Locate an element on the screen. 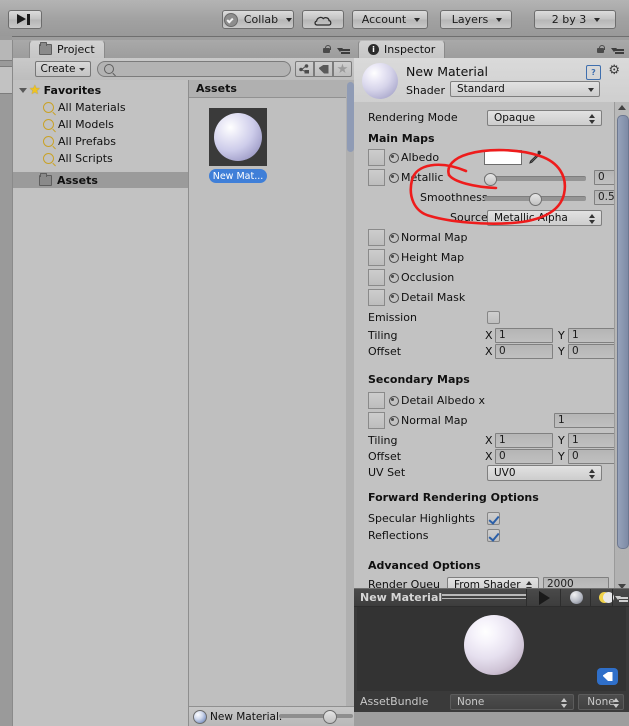 The height and width of the screenshot is (726, 629). asset-label-button is located at coordinates (607, 676).